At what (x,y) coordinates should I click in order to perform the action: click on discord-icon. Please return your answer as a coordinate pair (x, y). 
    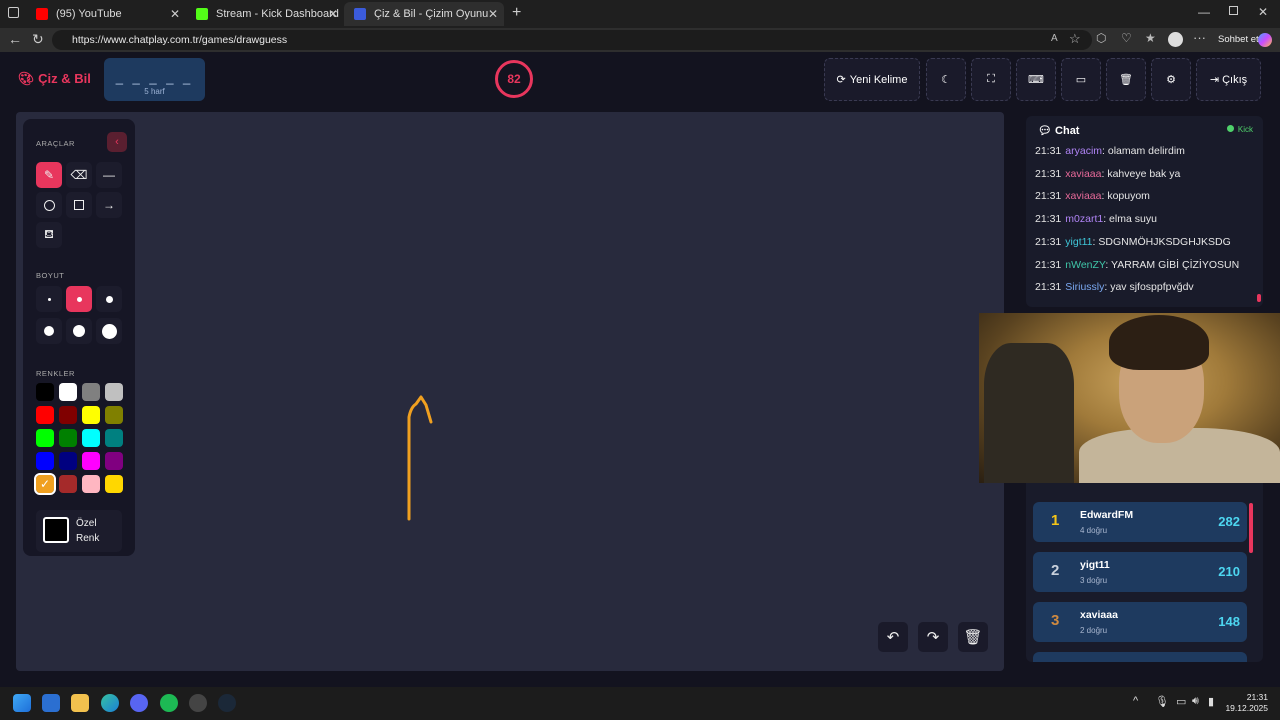
    Looking at the image, I should click on (139, 703).